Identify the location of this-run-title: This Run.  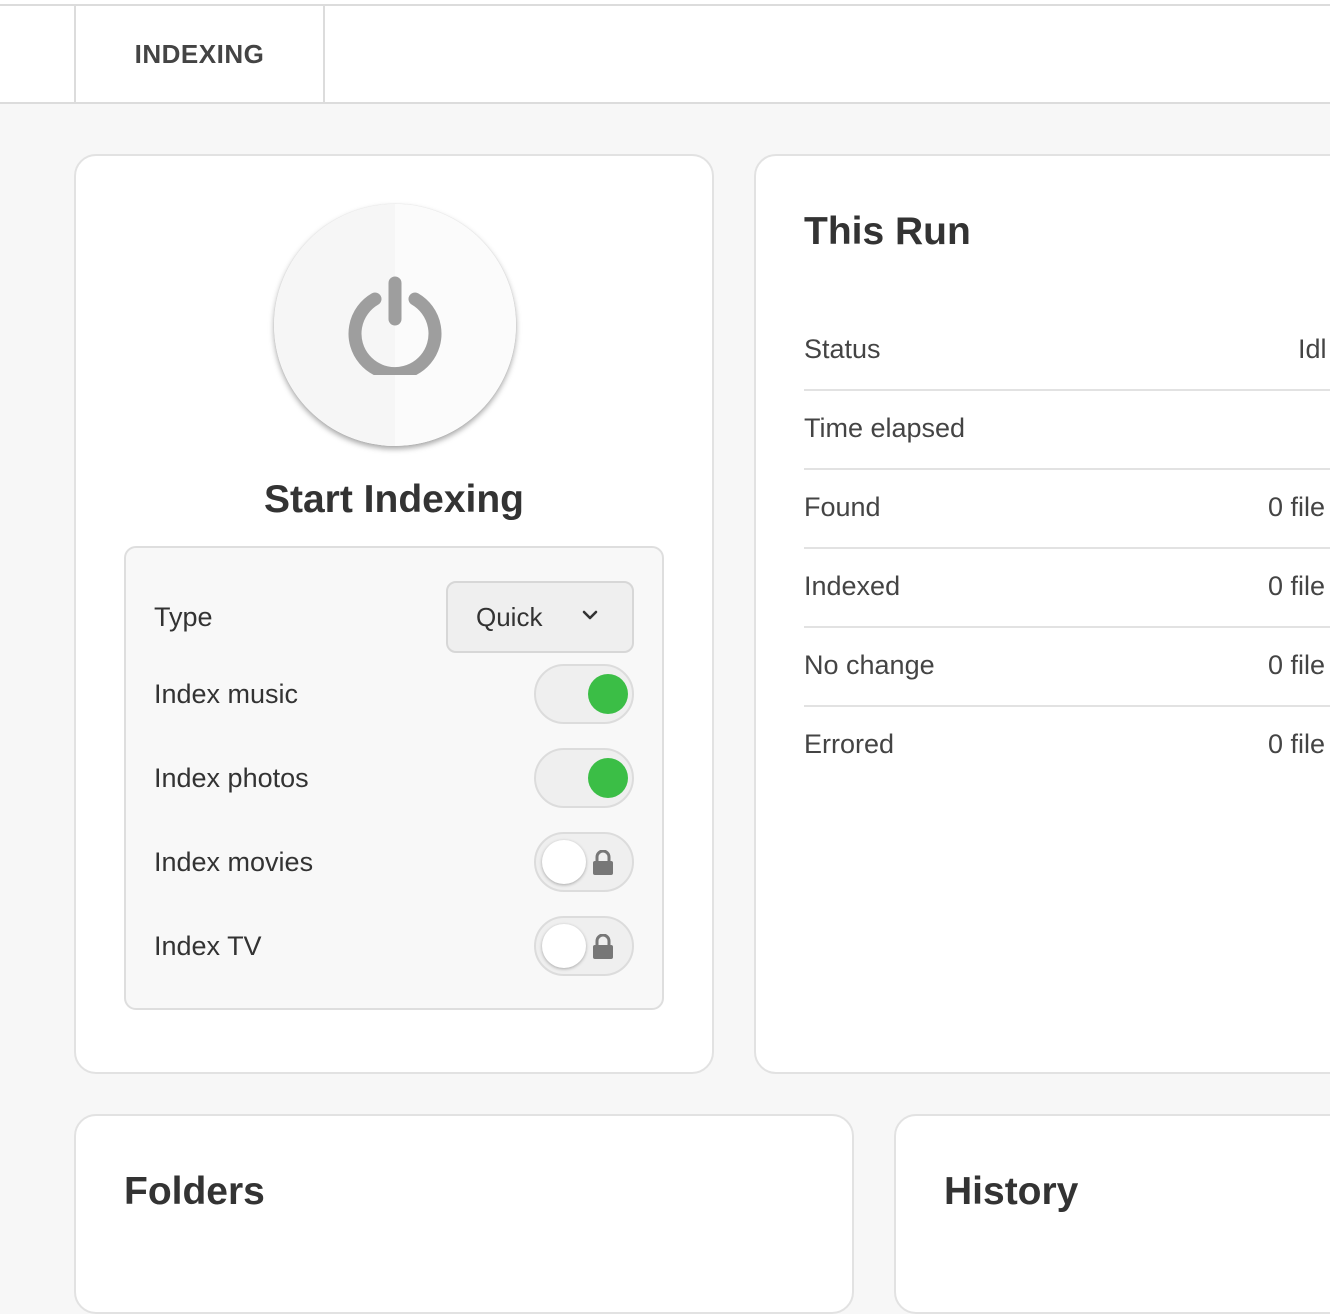
(887, 231).